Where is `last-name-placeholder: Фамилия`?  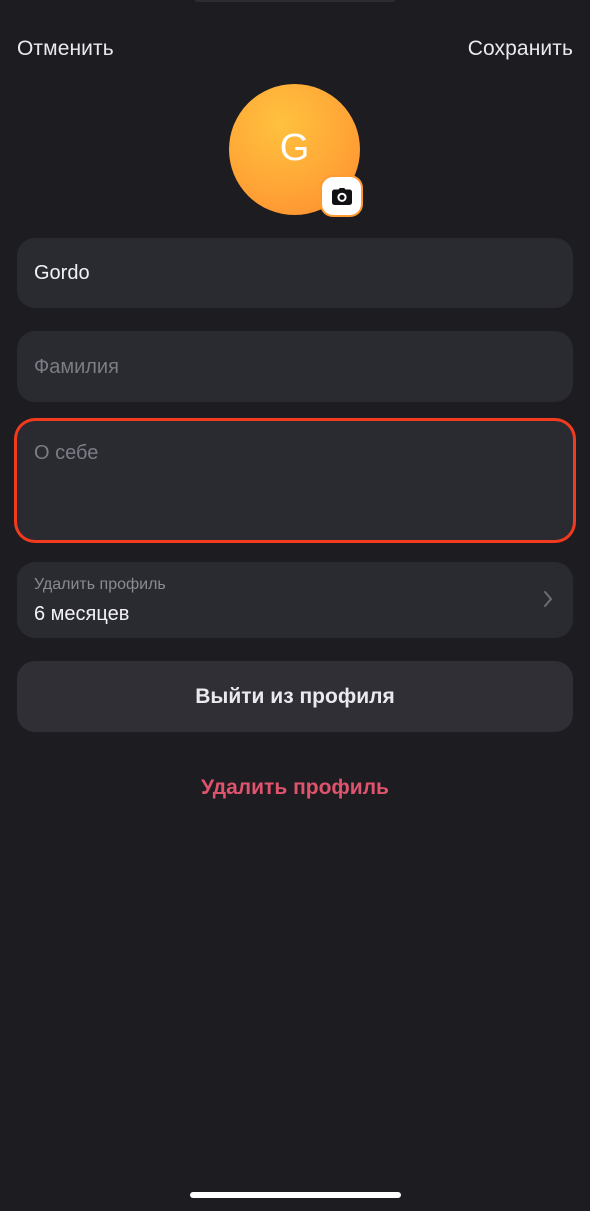
last-name-placeholder: Фамилия is located at coordinates (76, 367).